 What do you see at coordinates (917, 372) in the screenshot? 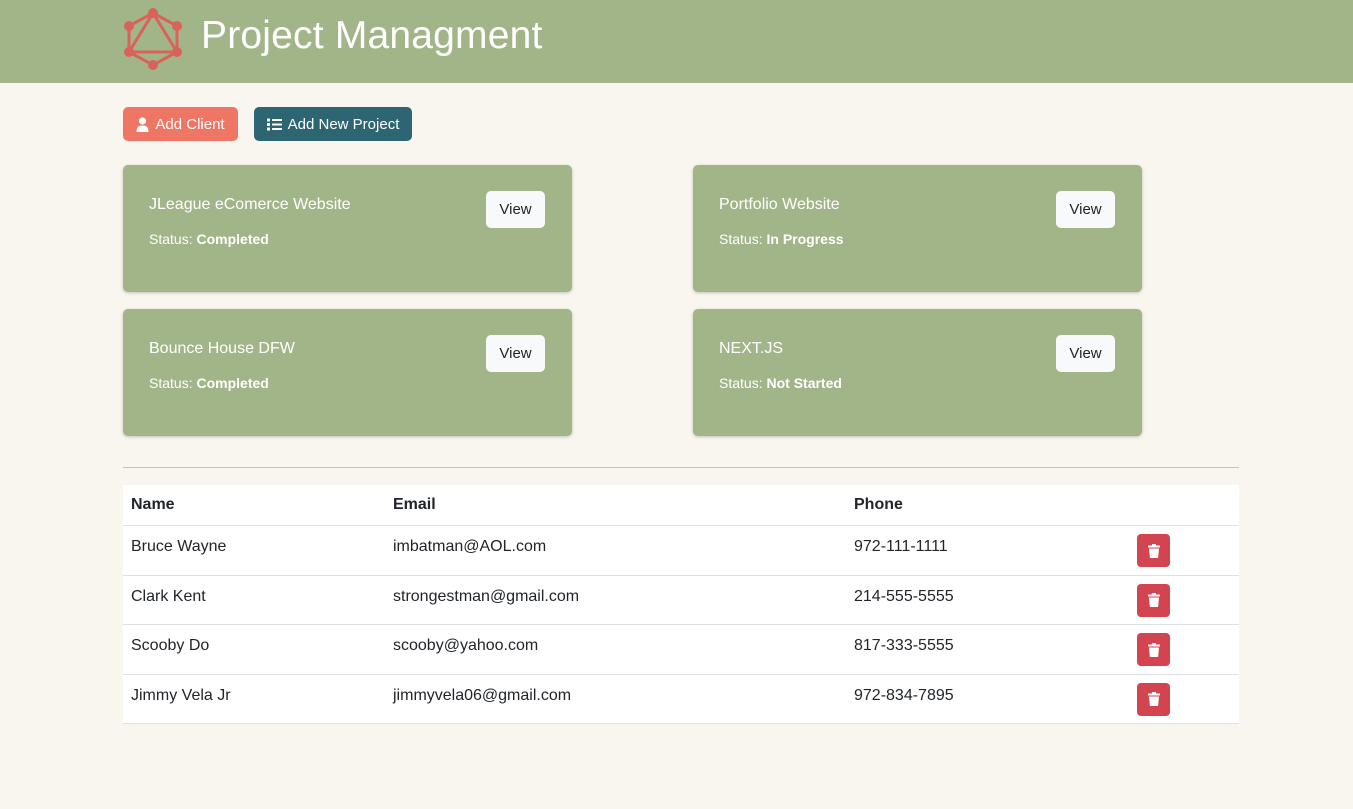
I see `project-card: NEXT.JS Status: Not Started View` at bounding box center [917, 372].